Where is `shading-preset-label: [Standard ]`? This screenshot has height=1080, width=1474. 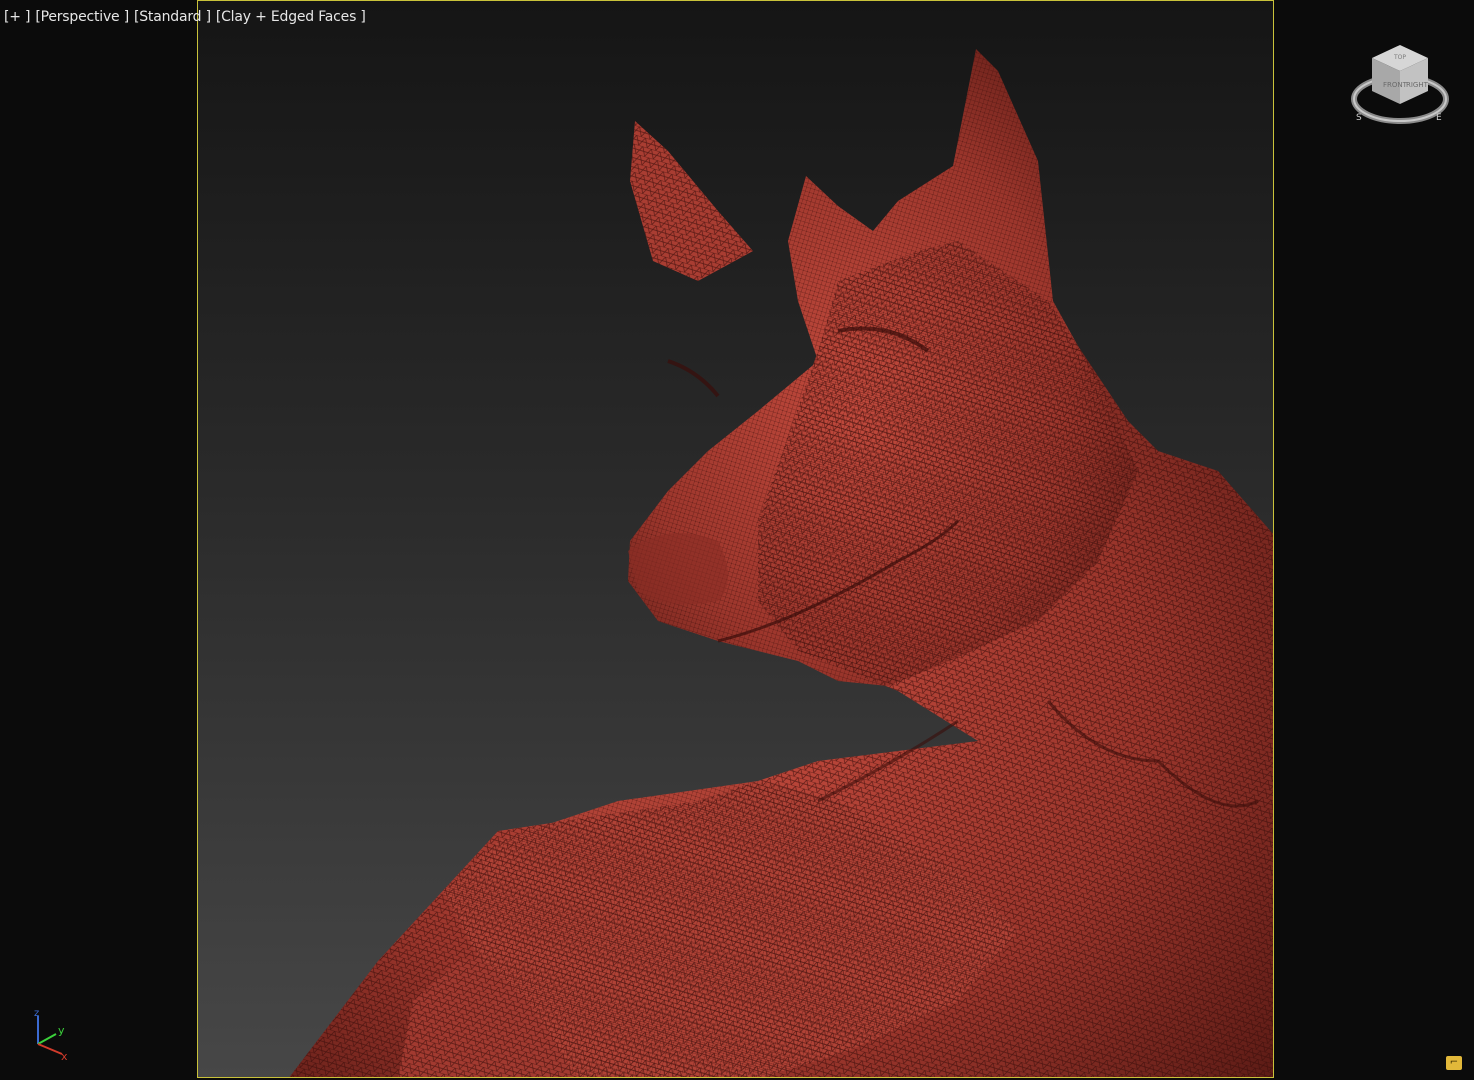
shading-preset-label: [Standard ] is located at coordinates (172, 17).